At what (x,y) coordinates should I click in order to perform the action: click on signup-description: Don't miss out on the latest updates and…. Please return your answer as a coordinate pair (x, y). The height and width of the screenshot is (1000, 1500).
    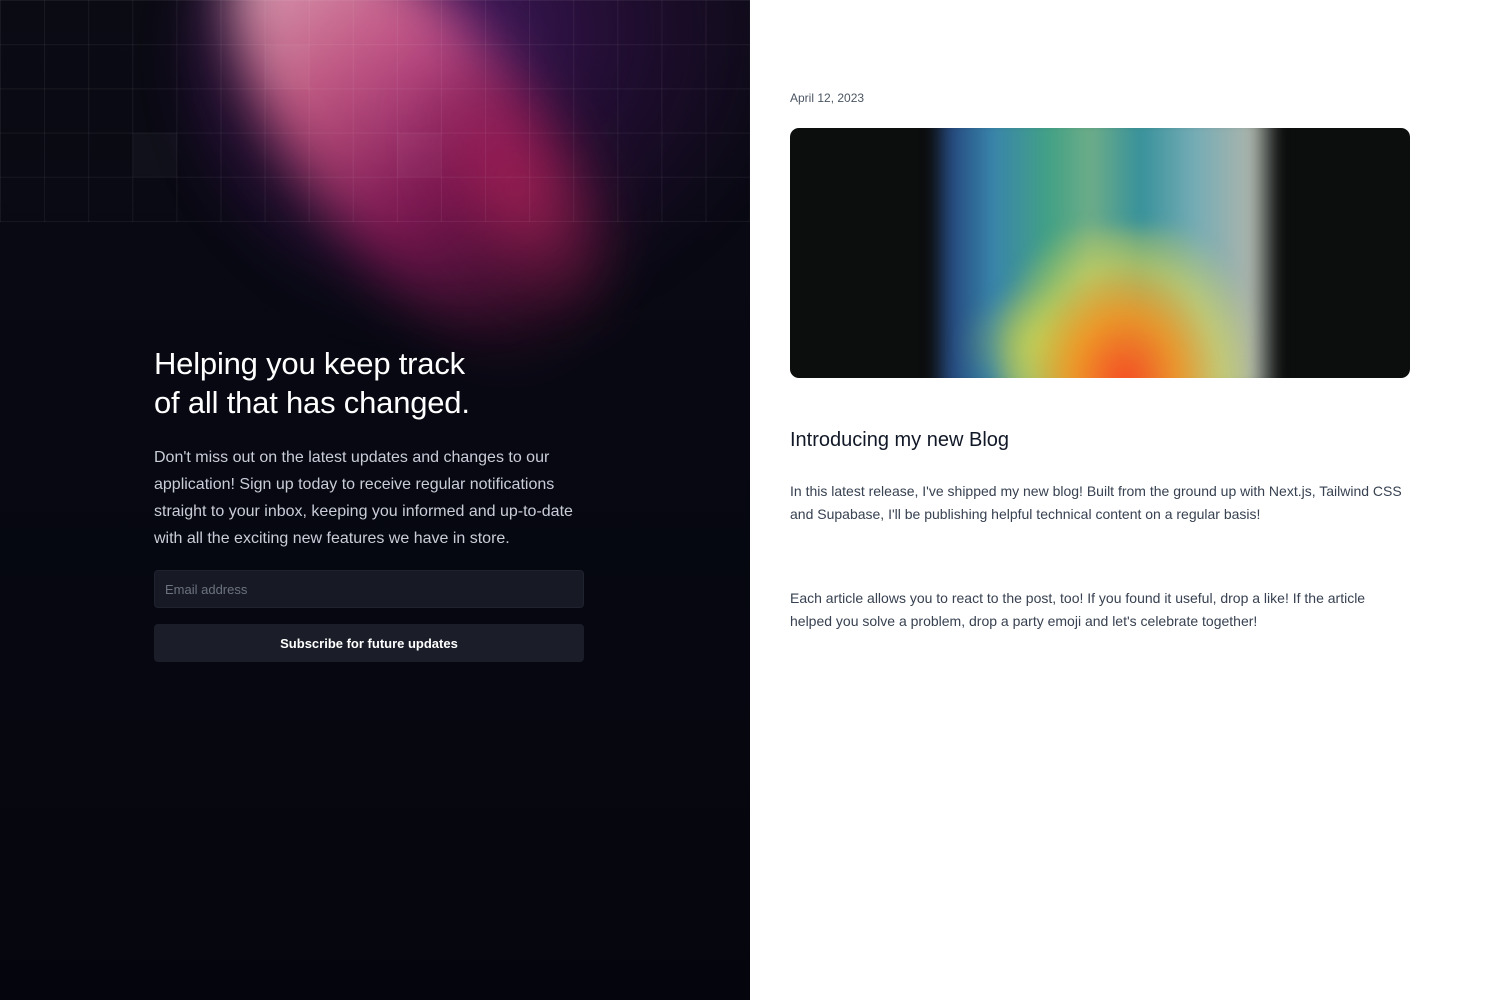
    Looking at the image, I should click on (363, 498).